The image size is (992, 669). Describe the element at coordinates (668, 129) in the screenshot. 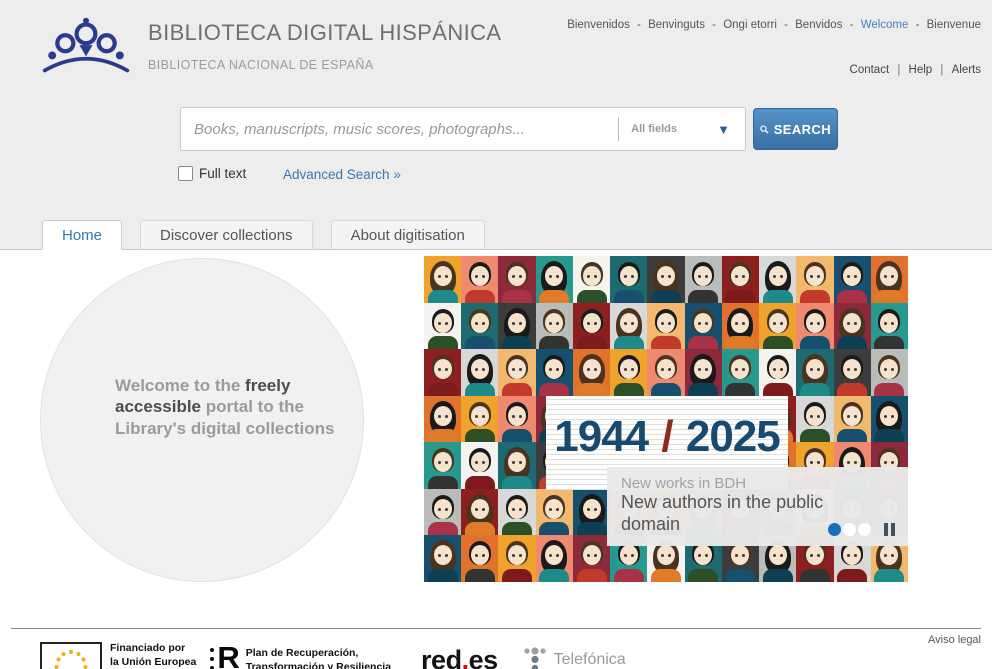

I see `field-selector: All fields` at that location.